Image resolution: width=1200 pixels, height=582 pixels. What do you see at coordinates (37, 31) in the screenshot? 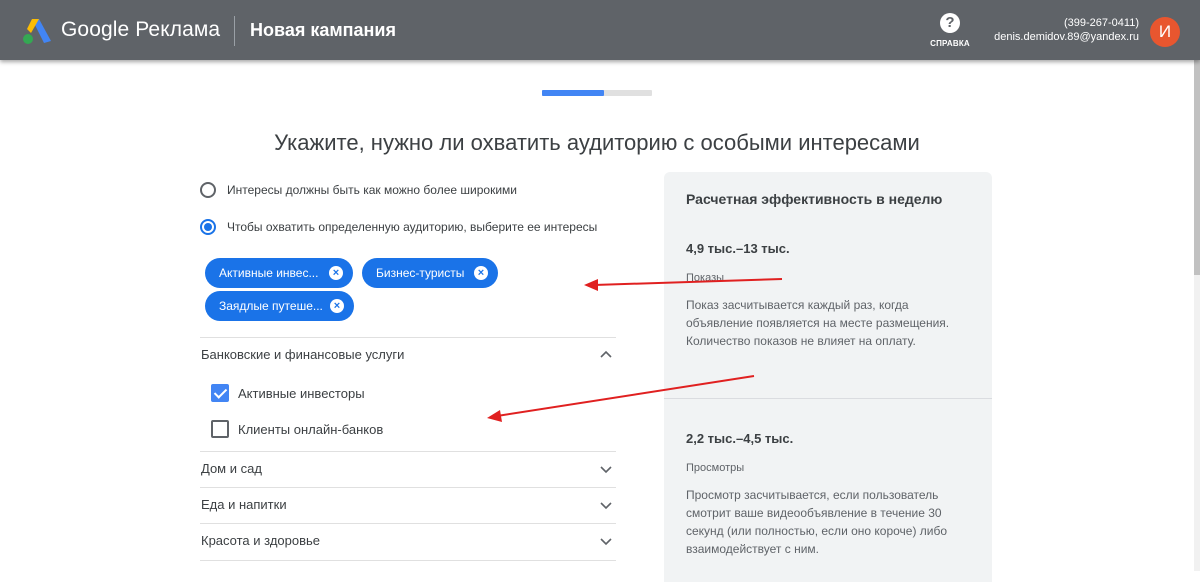
I see `google-ads-logo-icon` at bounding box center [37, 31].